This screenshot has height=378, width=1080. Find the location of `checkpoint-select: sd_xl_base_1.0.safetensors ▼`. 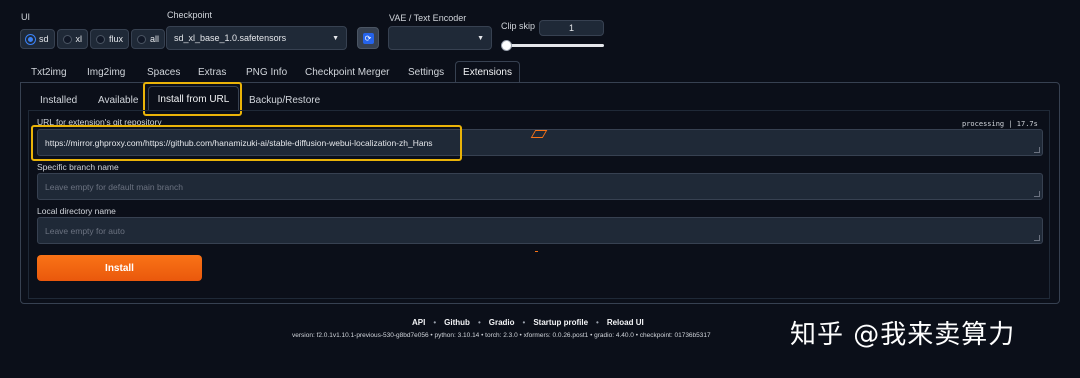

checkpoint-select: sd_xl_base_1.0.safetensors ▼ is located at coordinates (256, 38).